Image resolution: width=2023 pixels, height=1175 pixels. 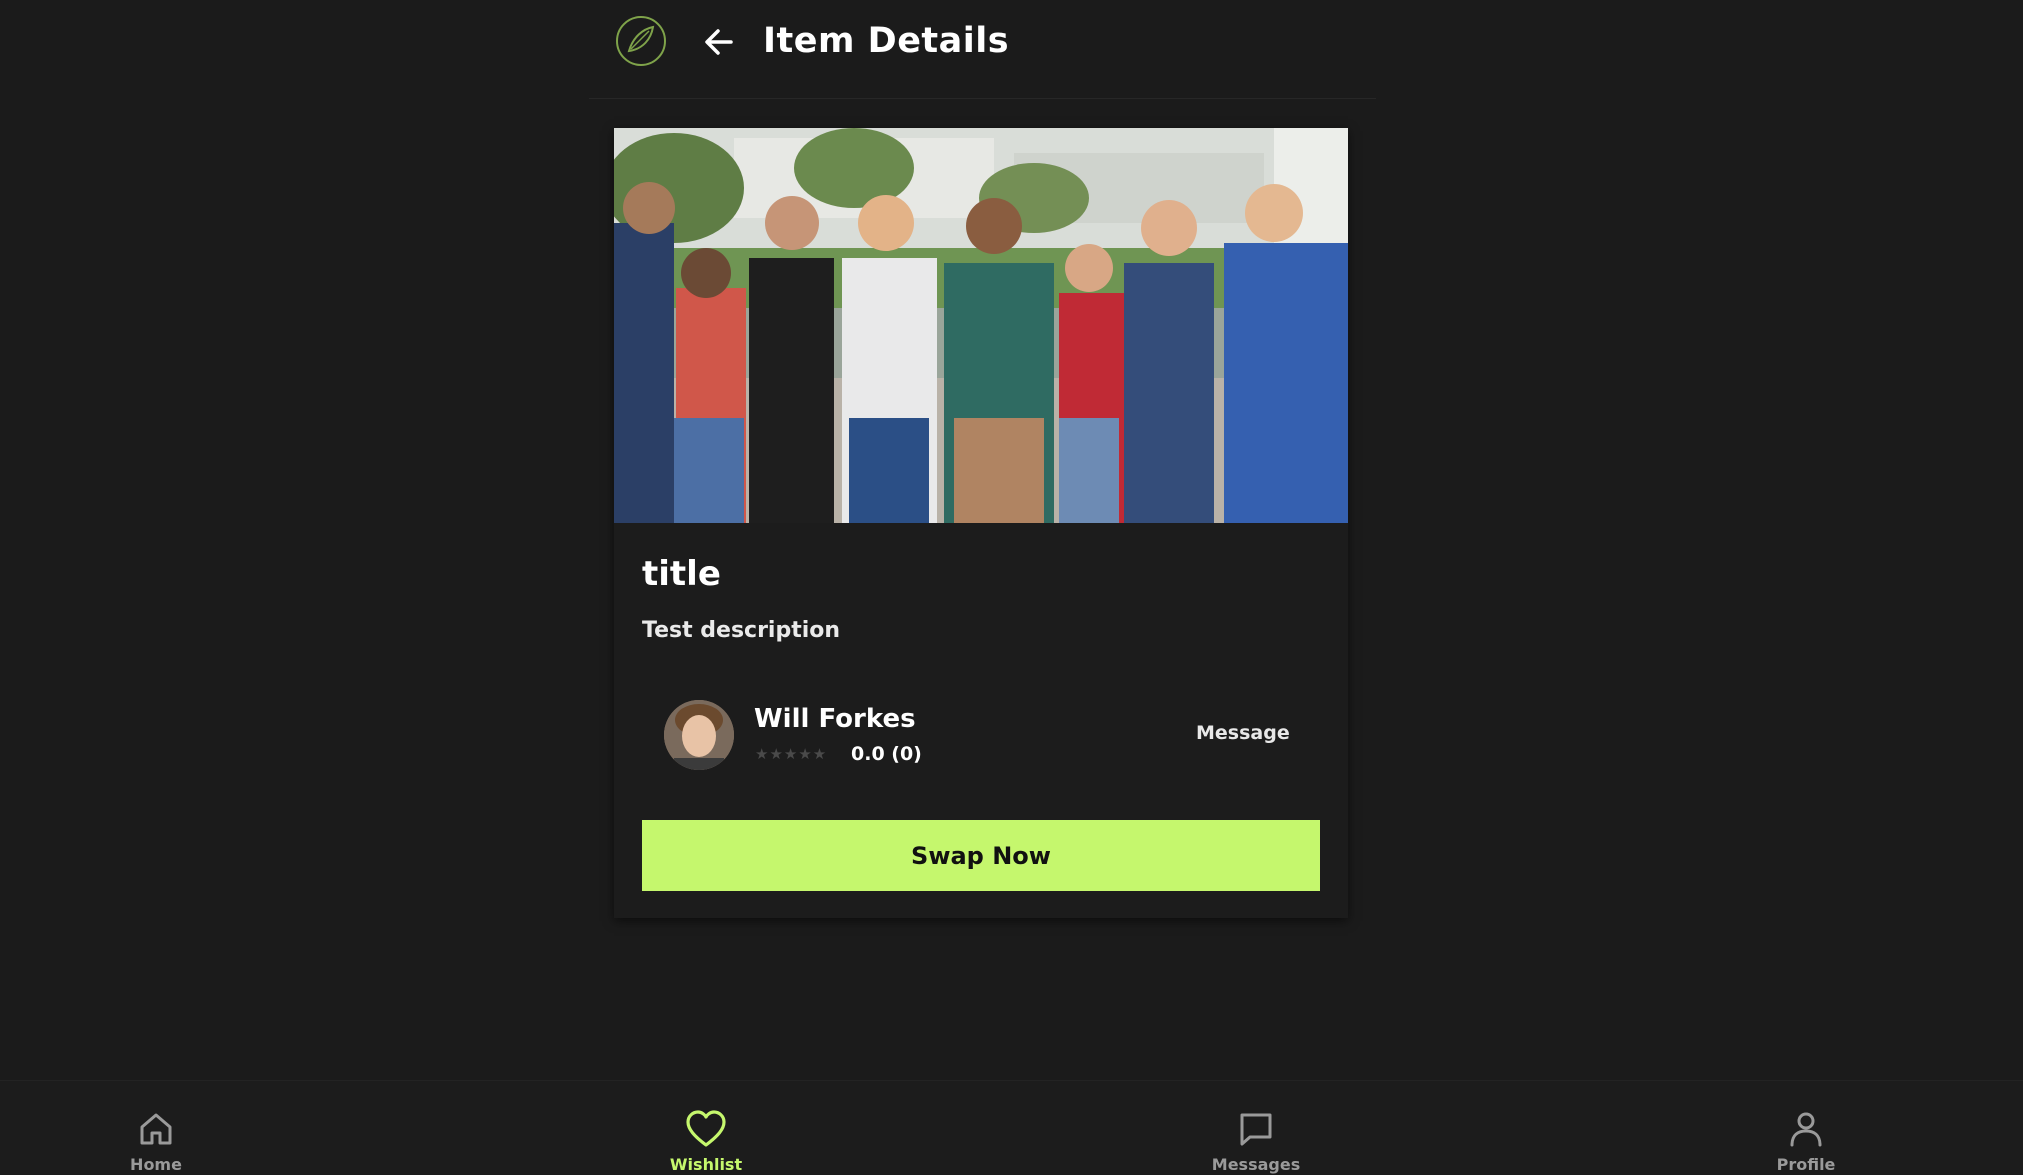 What do you see at coordinates (835, 719) in the screenshot?
I see `seller-name: Will Forkes` at bounding box center [835, 719].